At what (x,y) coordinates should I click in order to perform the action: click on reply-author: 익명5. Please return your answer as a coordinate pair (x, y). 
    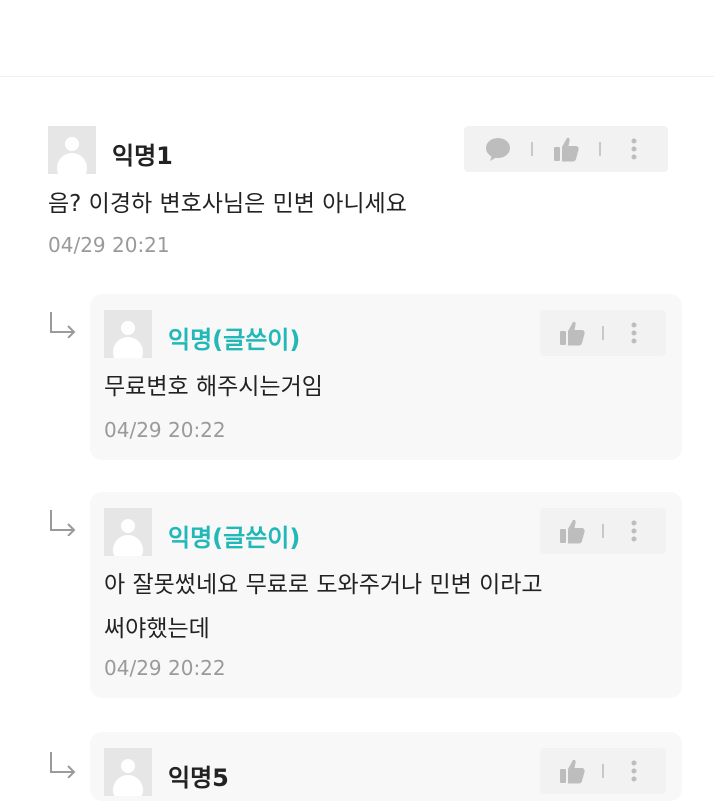
    Looking at the image, I should click on (198, 778).